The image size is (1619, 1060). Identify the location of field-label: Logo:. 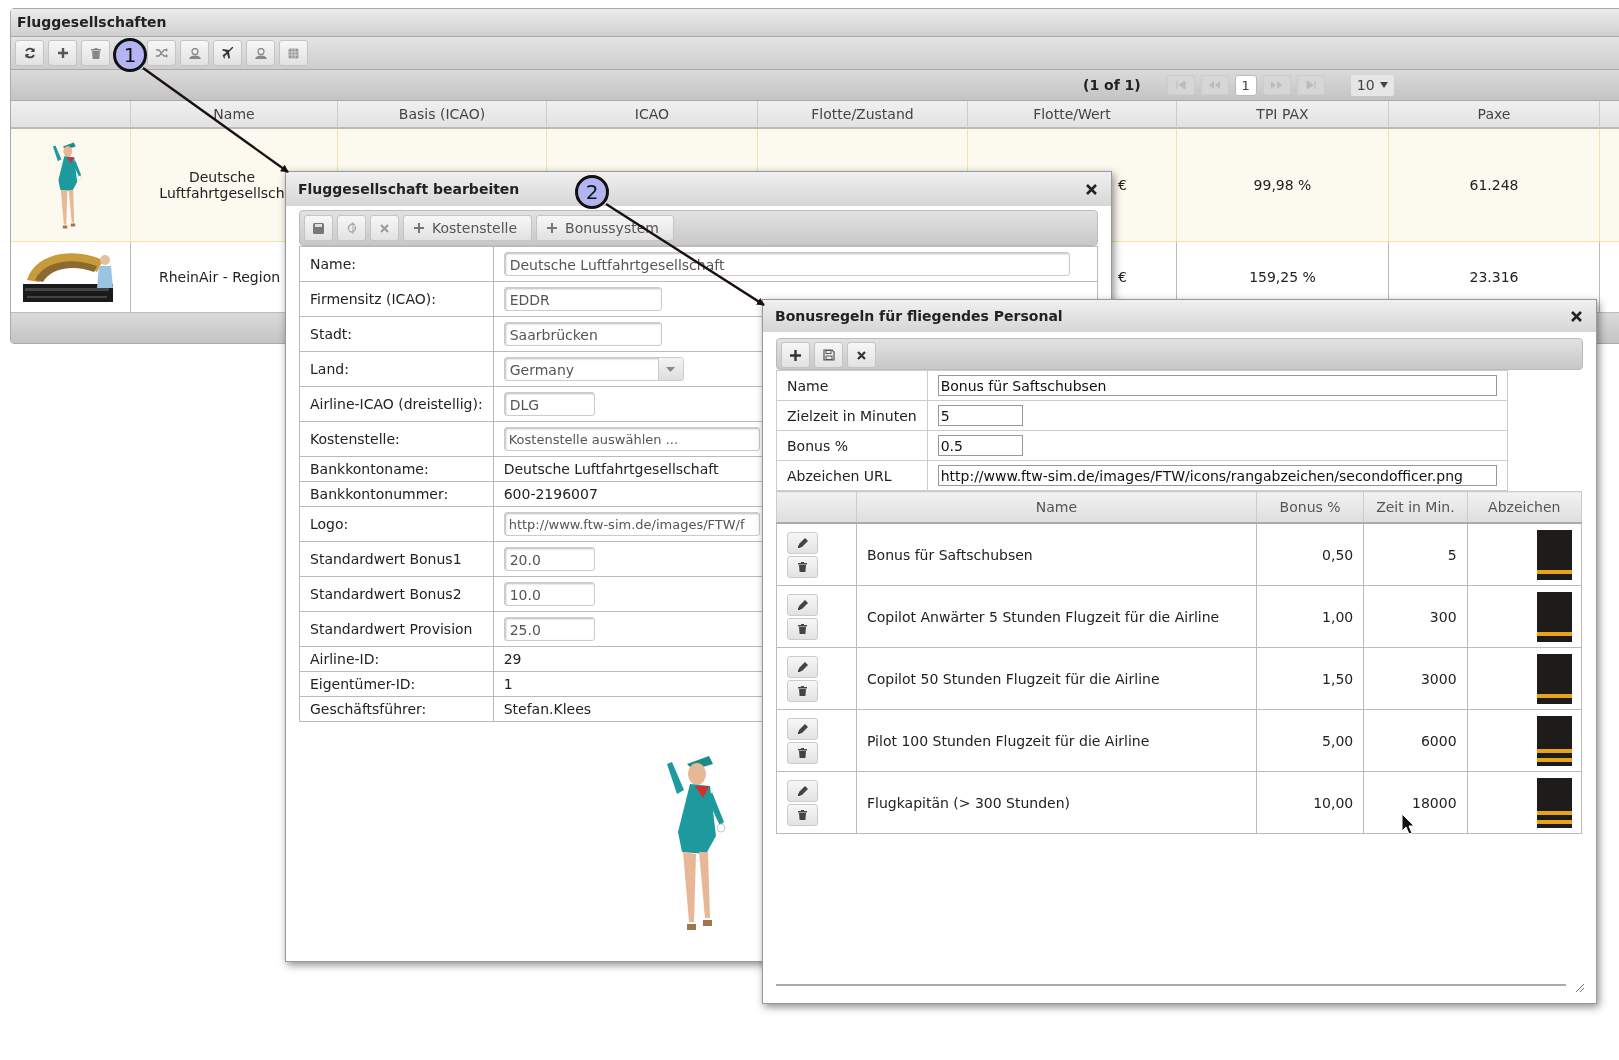
(396, 524).